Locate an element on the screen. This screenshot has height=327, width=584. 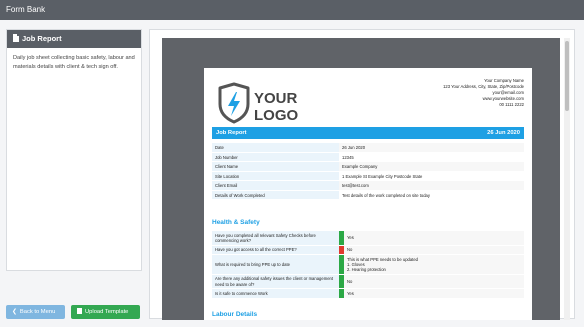
table-row: Client Email test@test.com is located at coordinates (368, 186).